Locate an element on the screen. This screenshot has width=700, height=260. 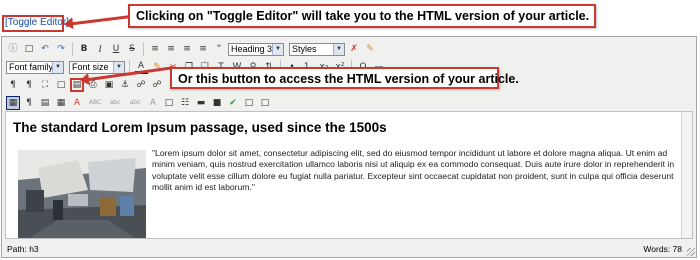
underline-button: U is located at coordinates (116, 49).